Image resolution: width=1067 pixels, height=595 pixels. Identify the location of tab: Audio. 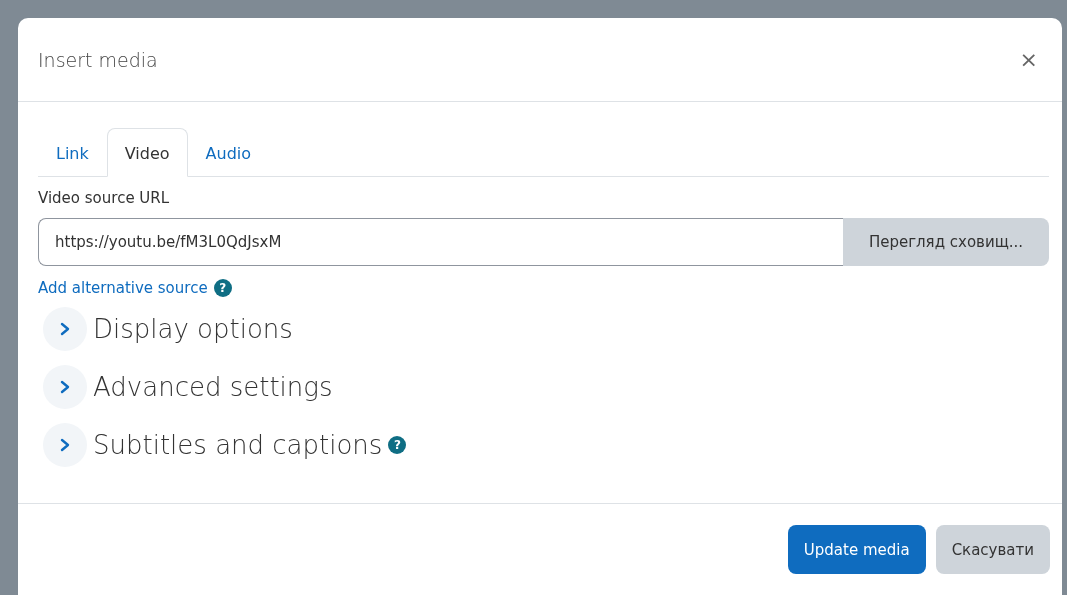
(228, 152).